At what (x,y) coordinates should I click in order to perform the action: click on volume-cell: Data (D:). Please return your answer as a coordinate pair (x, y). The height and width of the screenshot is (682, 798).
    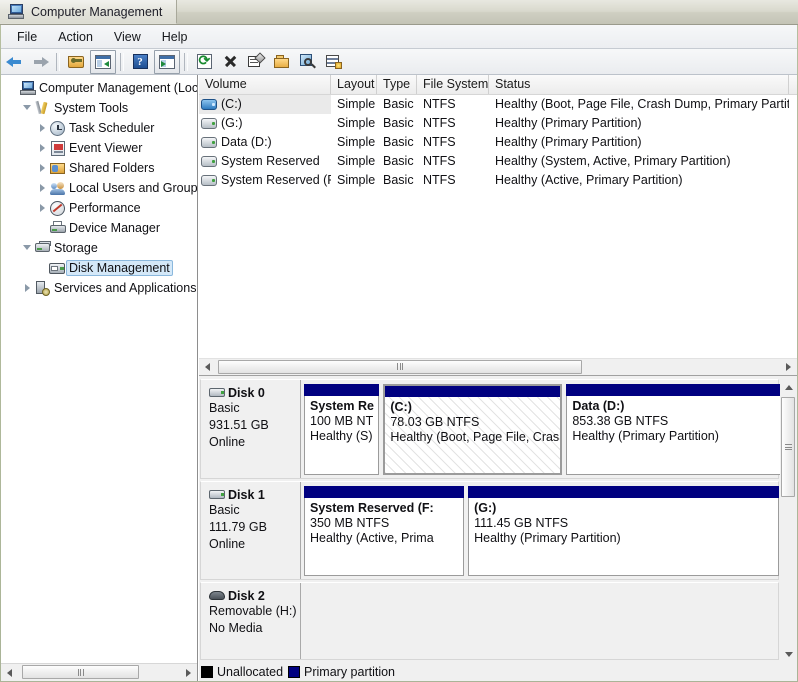
    Looking at the image, I should click on (265, 142).